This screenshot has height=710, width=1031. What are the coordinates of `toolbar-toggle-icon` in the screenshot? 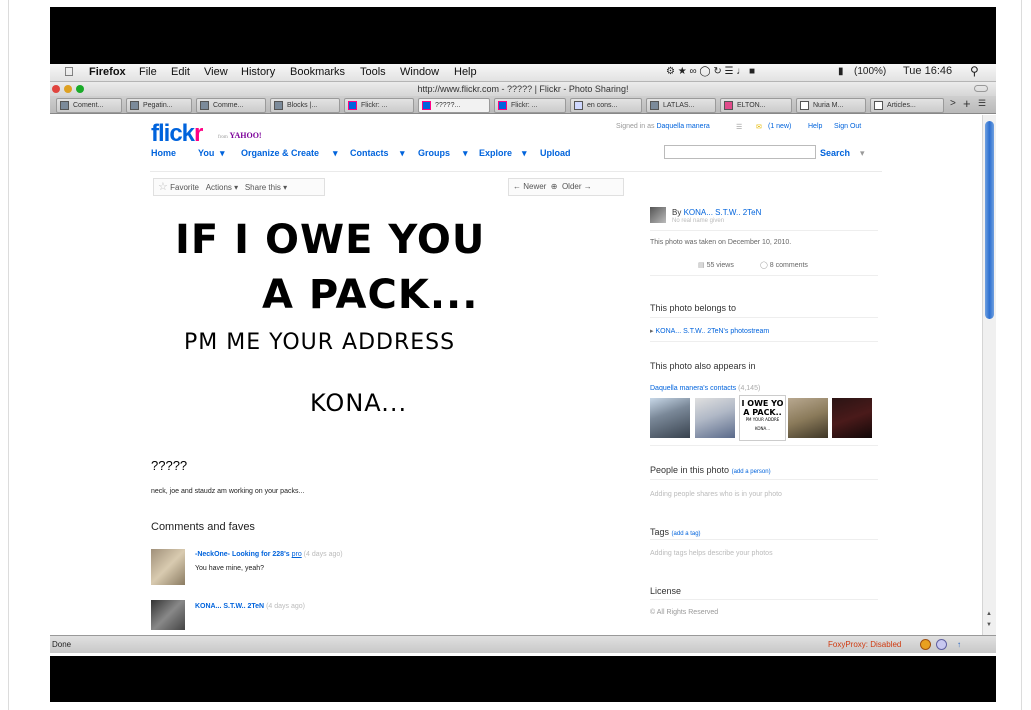 It's located at (981, 88).